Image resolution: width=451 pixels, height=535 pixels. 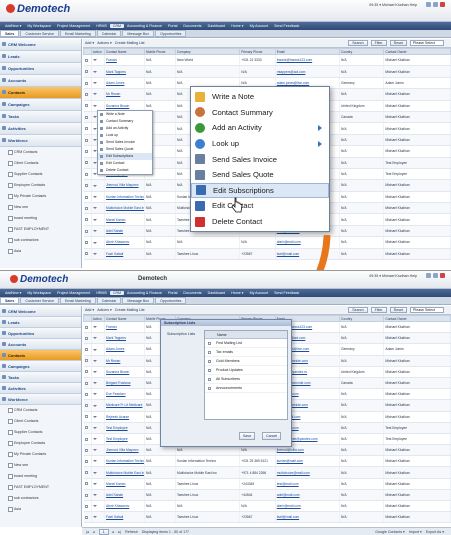 What do you see at coordinates (40, 311) in the screenshot?
I see `sidebar-item-crm-welcome: CRM Welcome` at bounding box center [40, 311].